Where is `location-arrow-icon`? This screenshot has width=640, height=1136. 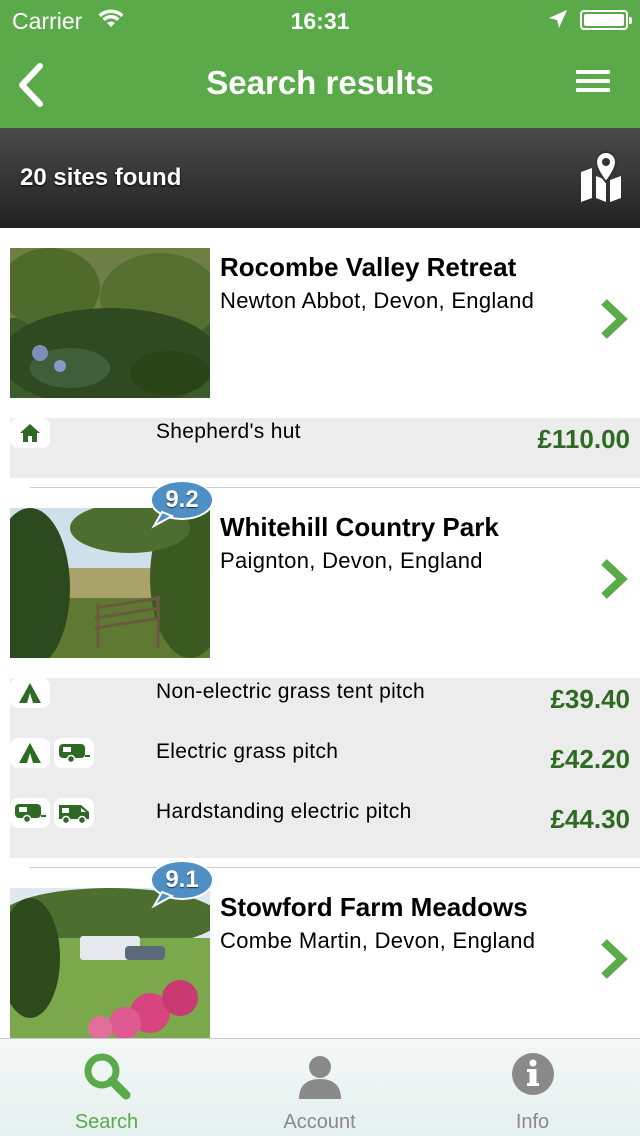 location-arrow-icon is located at coordinates (558, 19).